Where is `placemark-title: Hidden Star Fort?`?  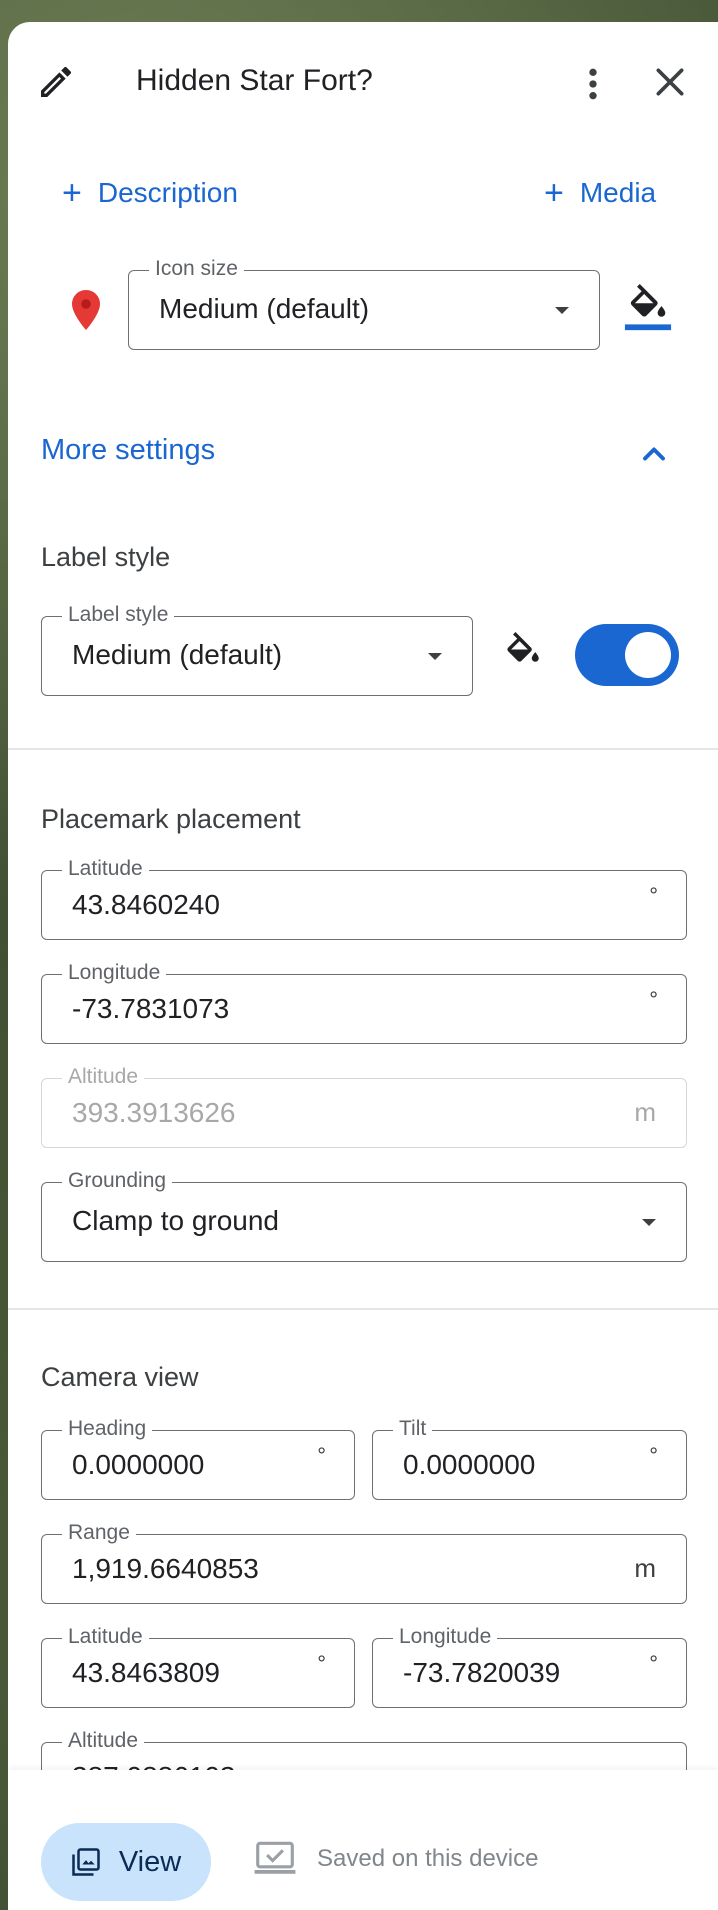 placemark-title: Hidden Star Fort? is located at coordinates (254, 81).